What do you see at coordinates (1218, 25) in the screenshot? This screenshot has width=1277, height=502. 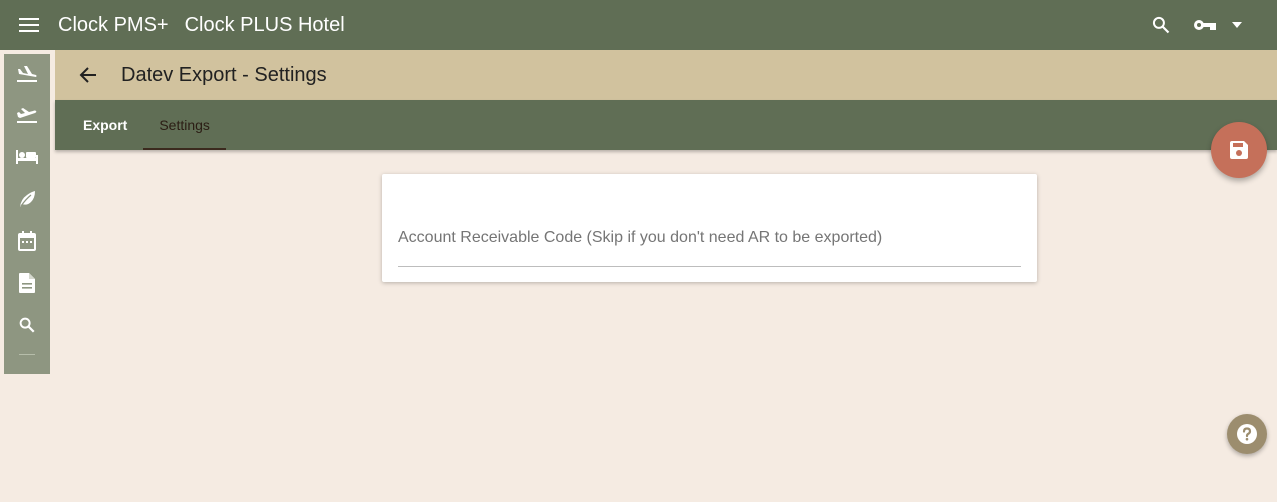 I see `user-menu-button` at bounding box center [1218, 25].